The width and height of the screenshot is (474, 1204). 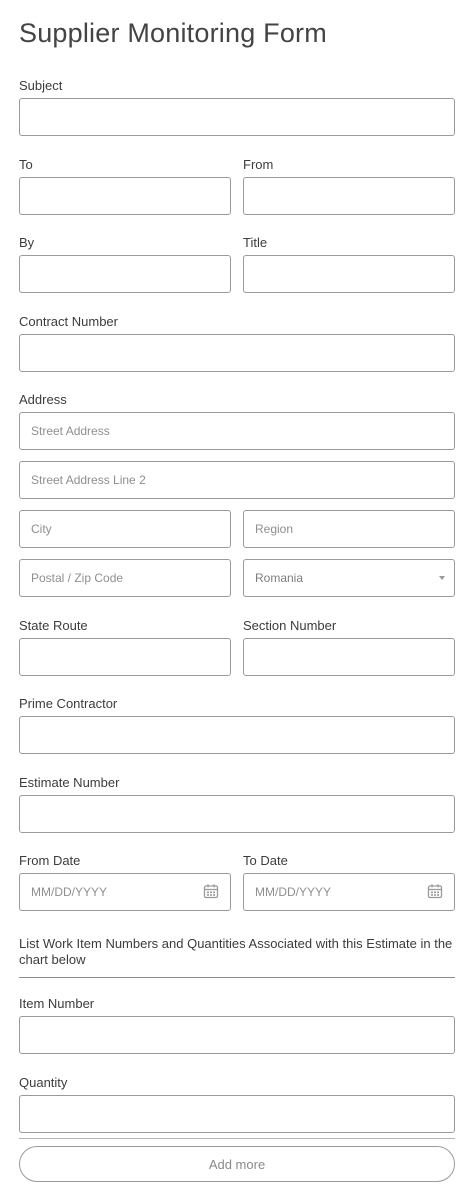 I want to click on from-date-input, so click(x=125, y=892).